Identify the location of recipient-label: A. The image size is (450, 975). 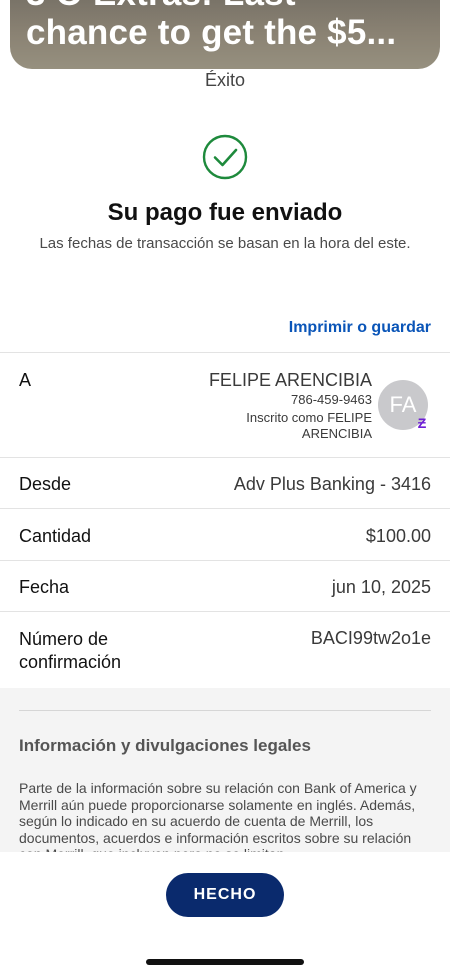
(25, 380).